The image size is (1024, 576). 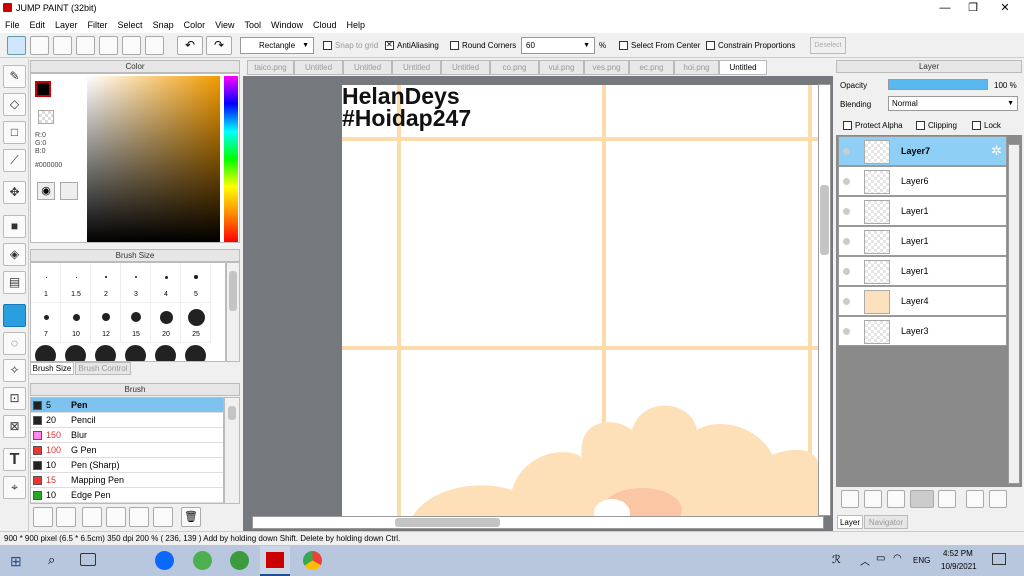 I want to click on foreground-color-swatch, so click(x=43, y=89).